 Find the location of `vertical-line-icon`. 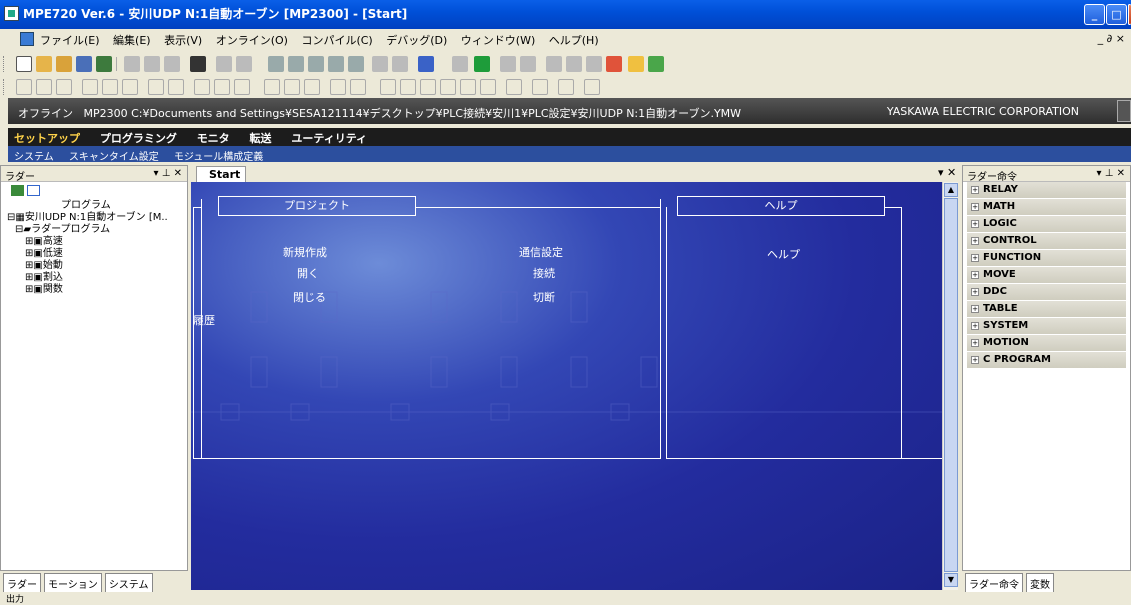

vertical-line-icon is located at coordinates (272, 87).